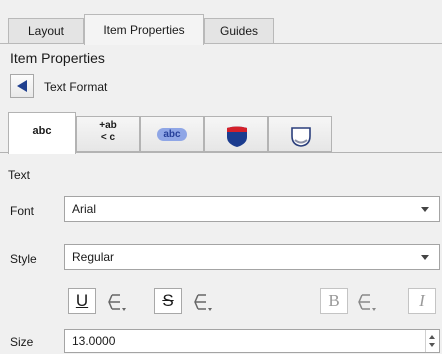  Describe the element at coordinates (432, 341) in the screenshot. I see `spin-buttons` at that location.